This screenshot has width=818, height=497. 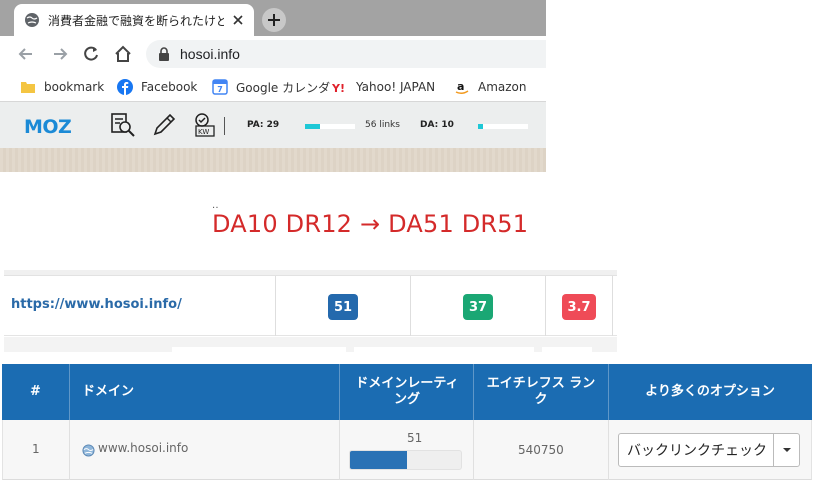 I want to click on column-header-domain-rating: ドメインレーティング, so click(x=407, y=391).